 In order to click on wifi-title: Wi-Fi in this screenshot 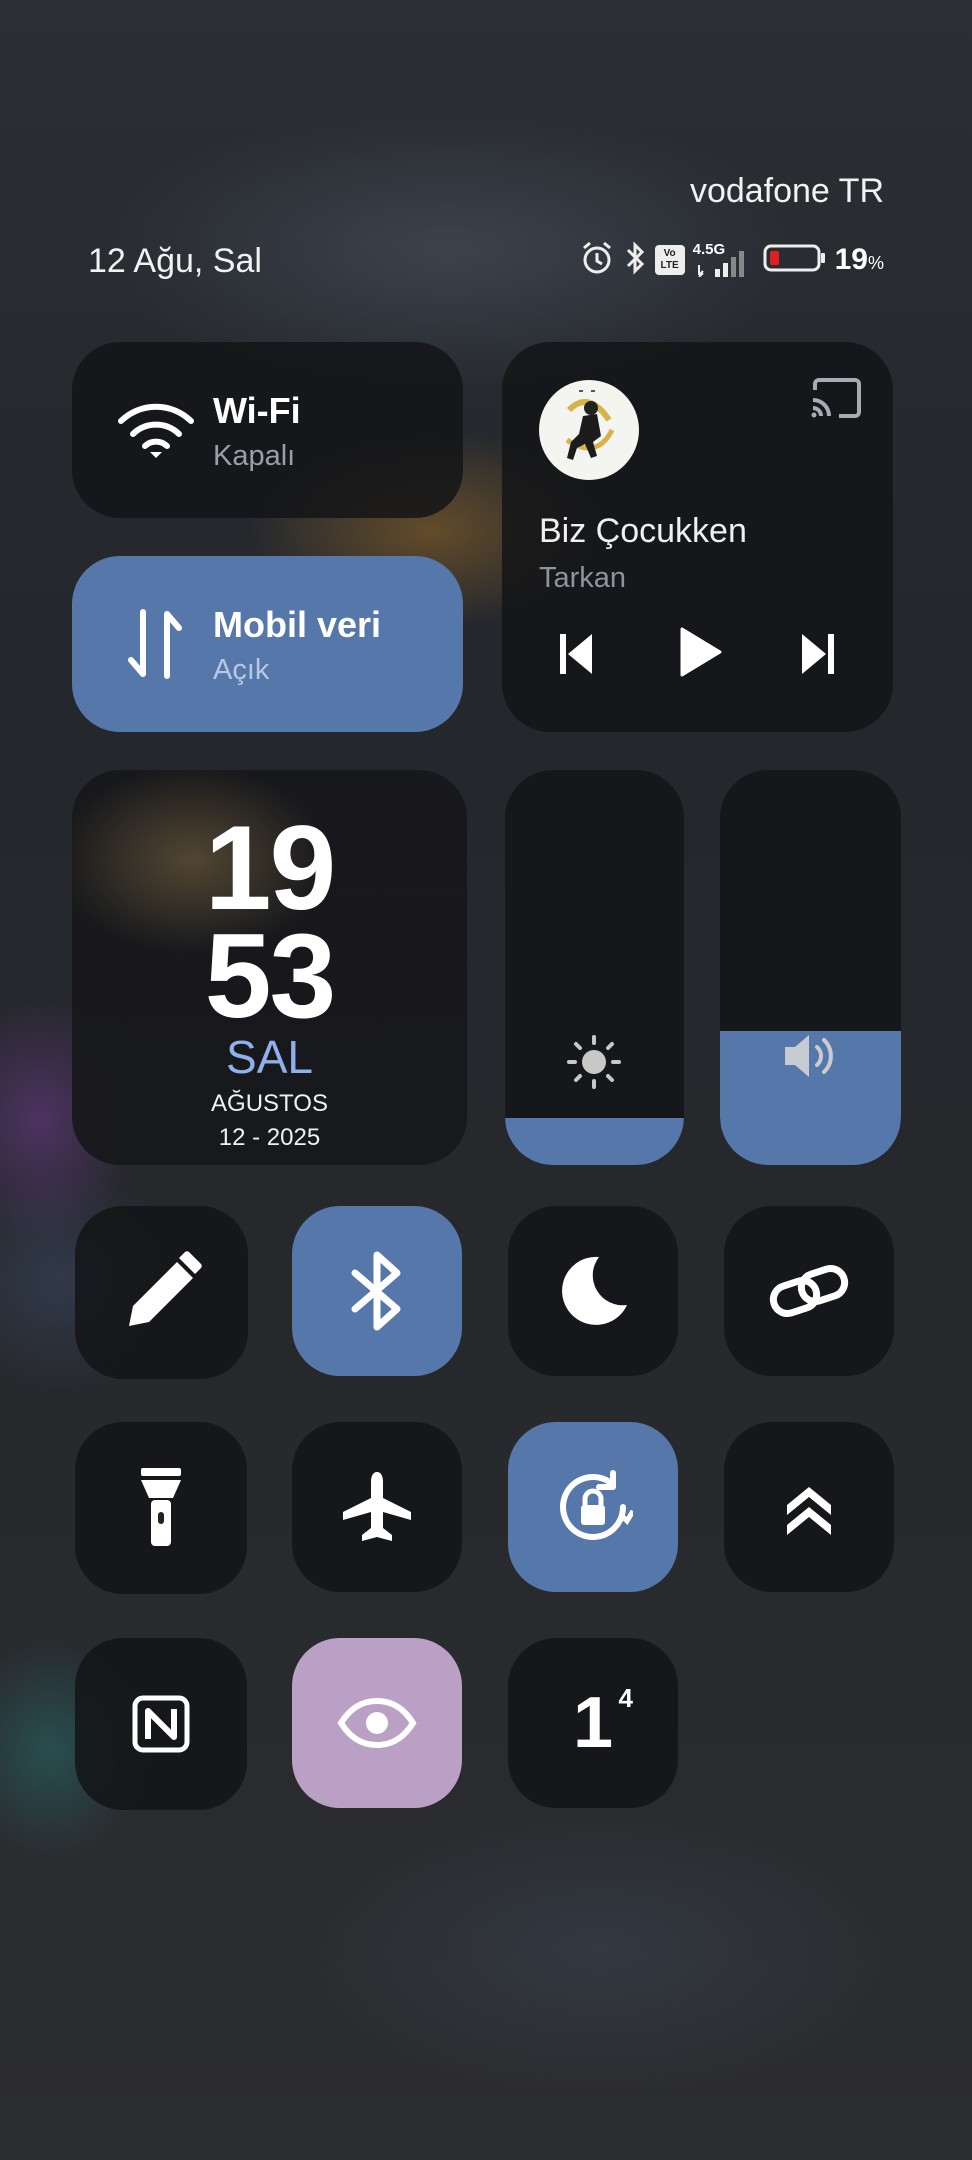, I will do `click(257, 410)`.